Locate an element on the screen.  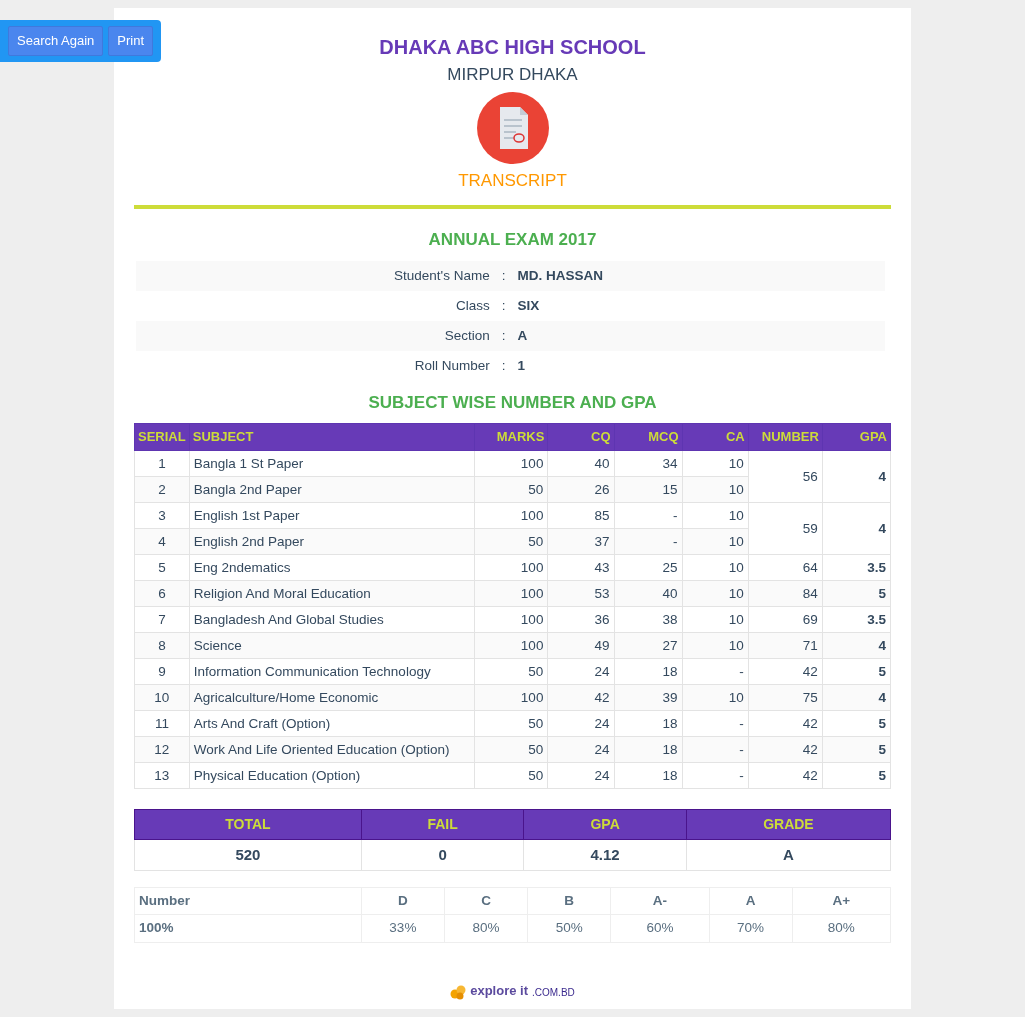
field-value: A is located at coordinates (698, 336).